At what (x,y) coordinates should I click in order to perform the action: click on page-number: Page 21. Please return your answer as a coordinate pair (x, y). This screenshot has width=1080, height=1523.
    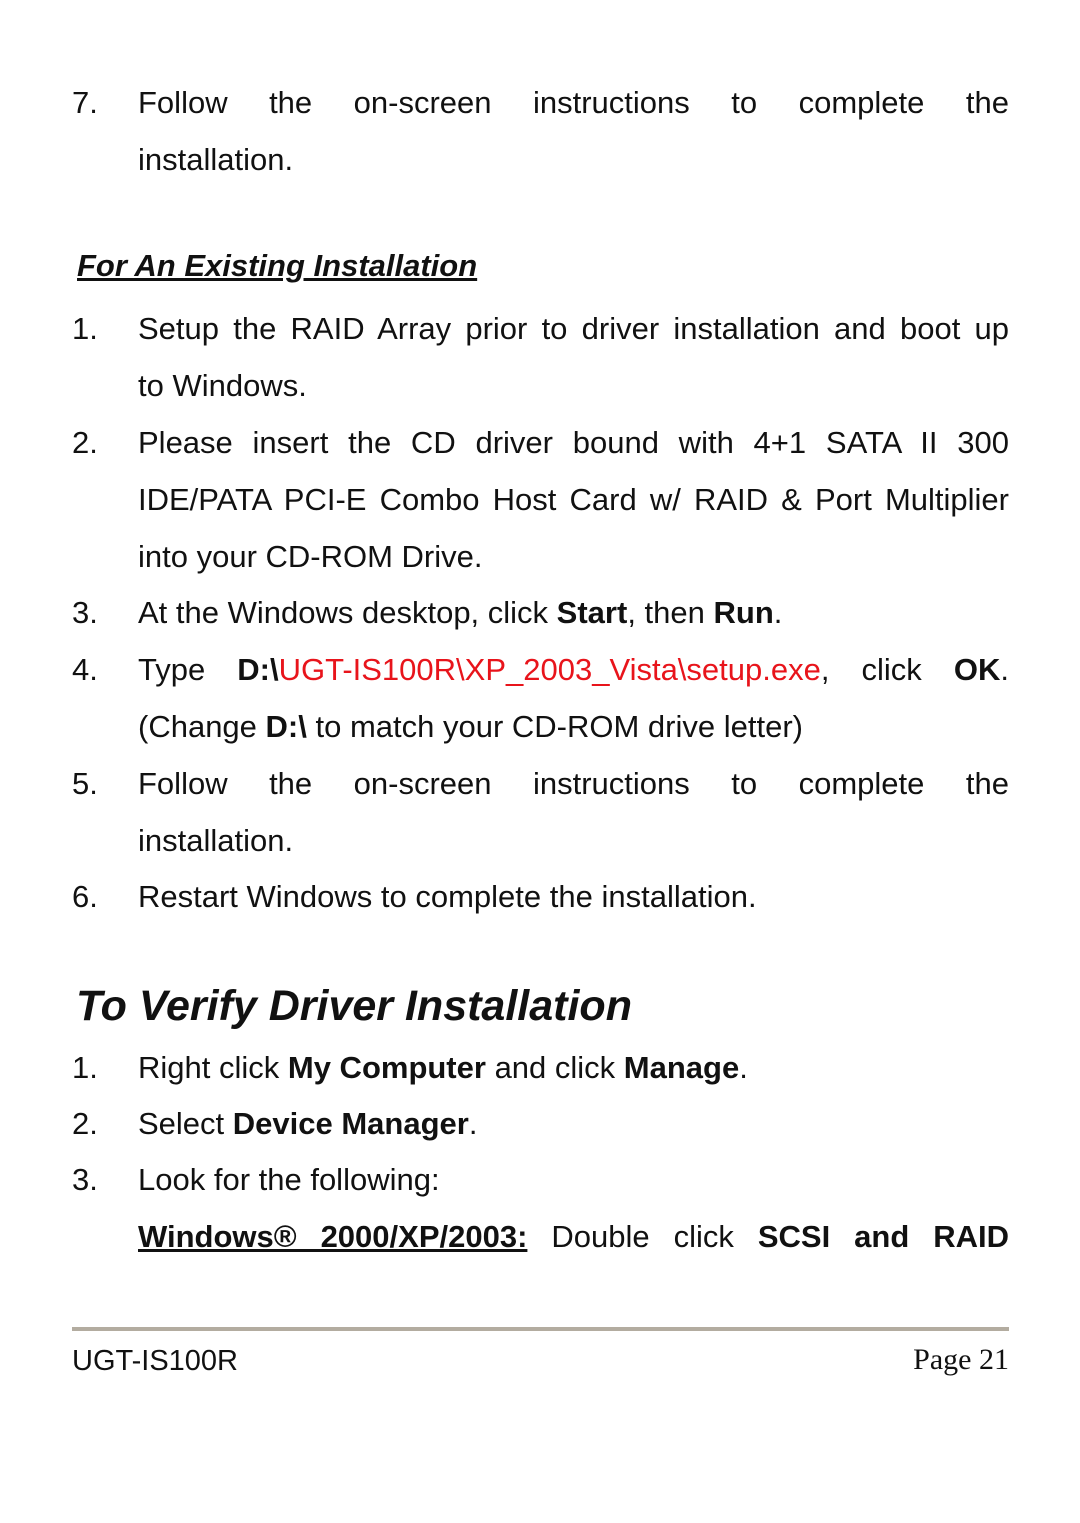
    Looking at the image, I should click on (961, 1359).